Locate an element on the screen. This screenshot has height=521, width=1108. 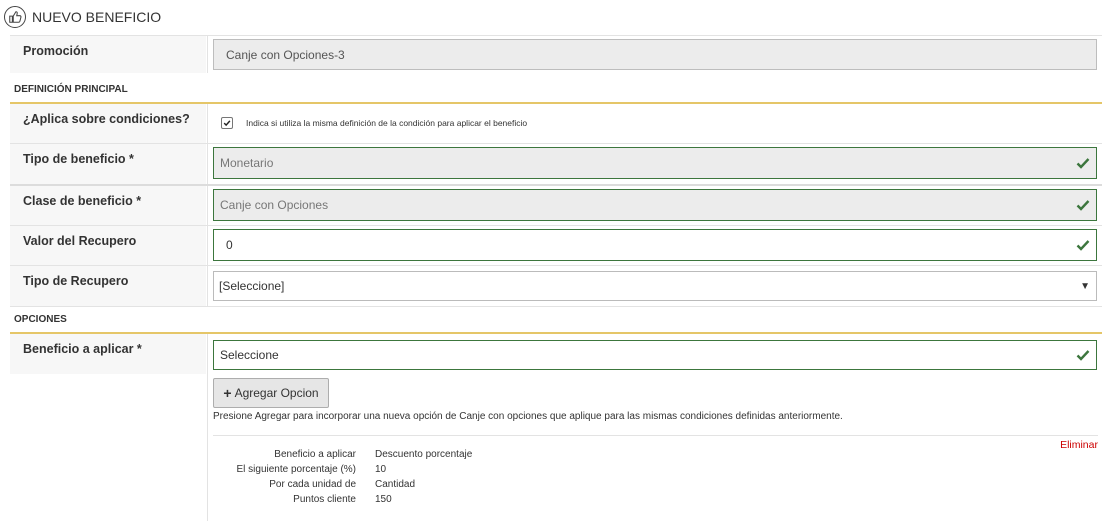
delete-option-link: Eliminar is located at coordinates (1079, 445).